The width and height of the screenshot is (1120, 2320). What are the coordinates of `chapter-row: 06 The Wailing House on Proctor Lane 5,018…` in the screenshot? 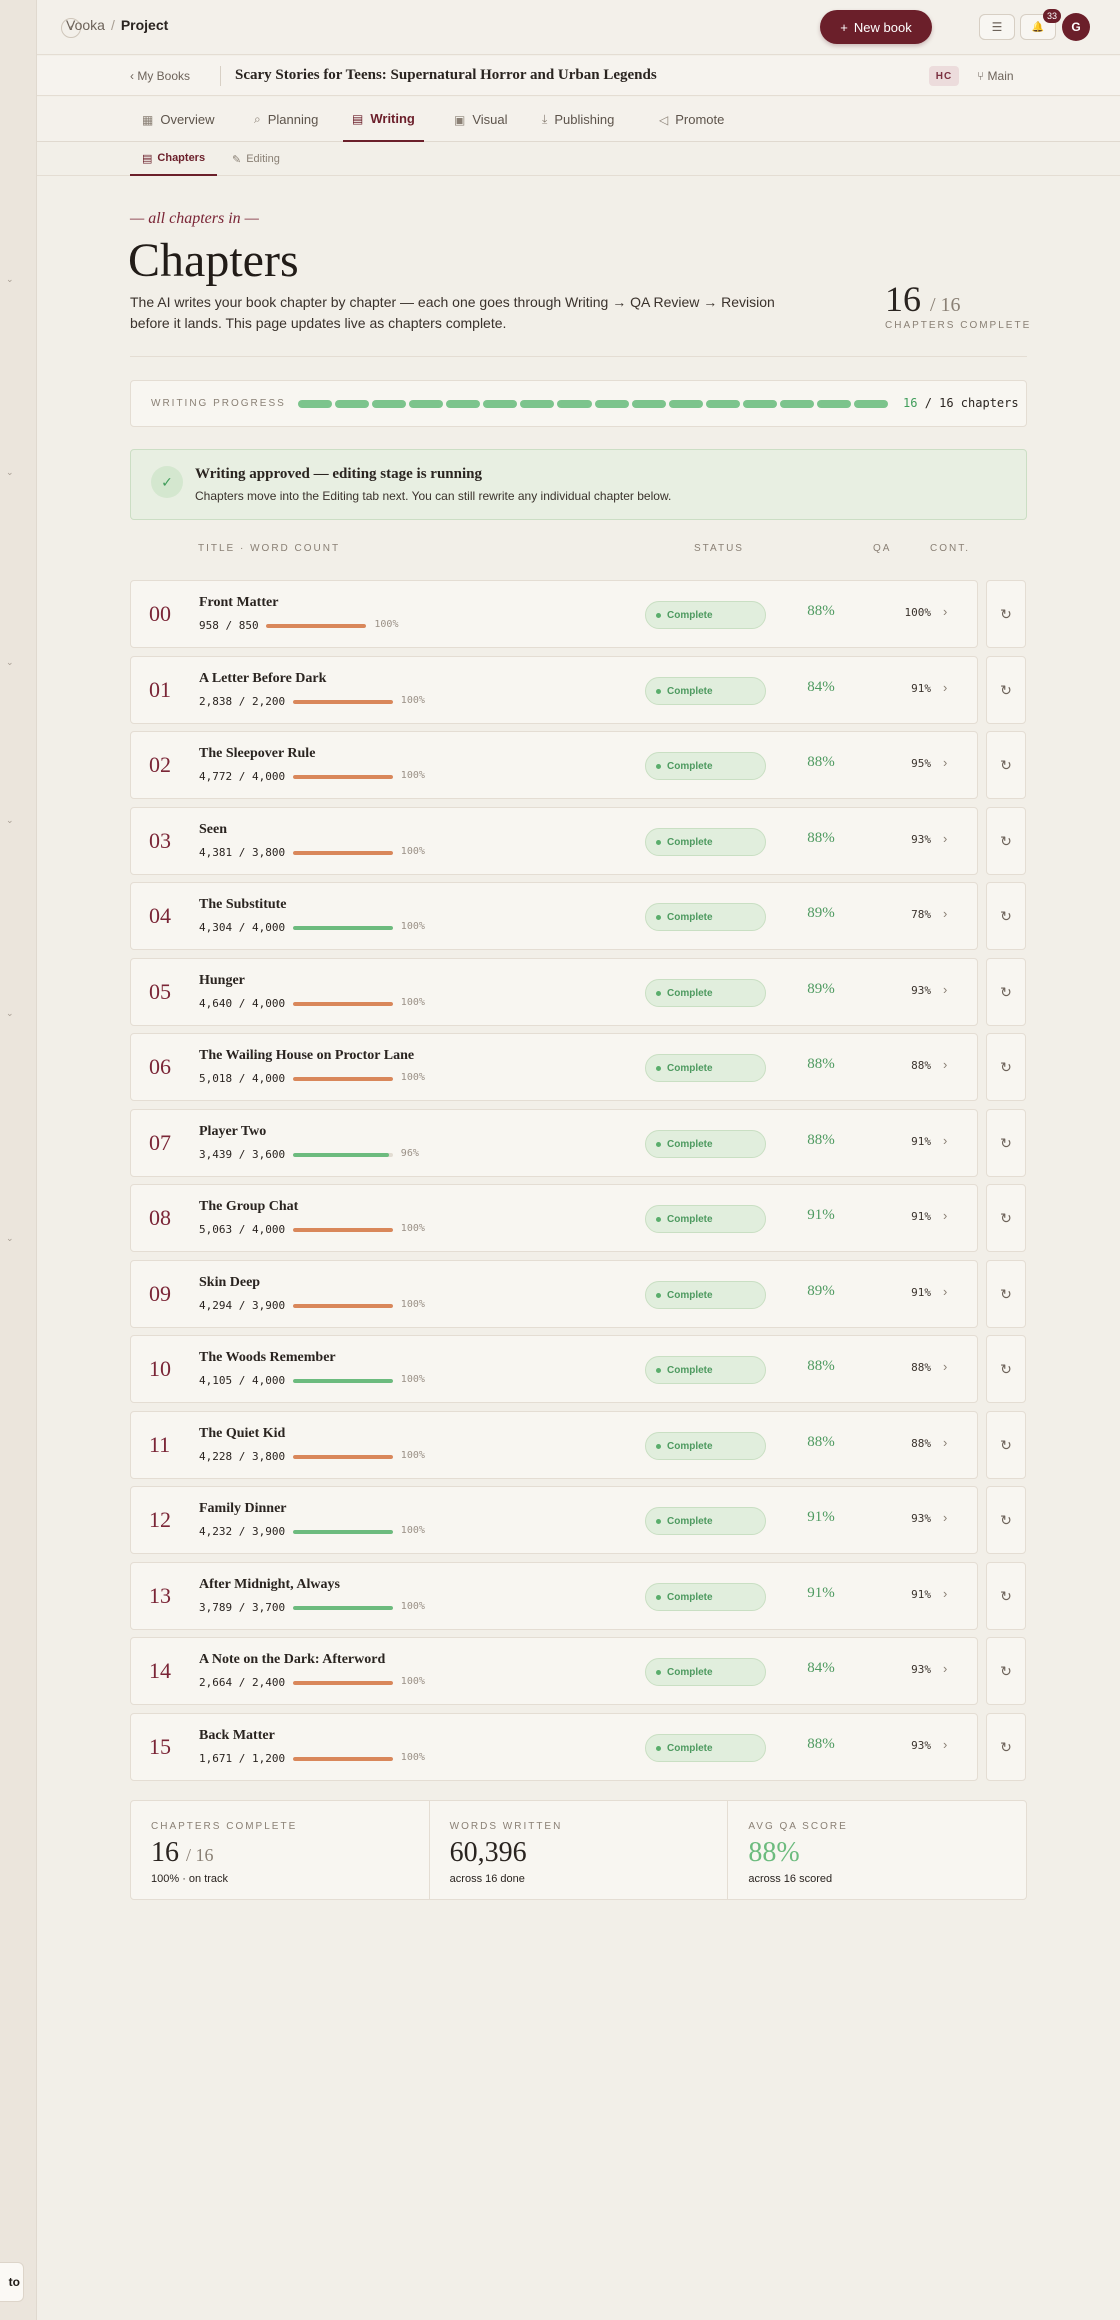 It's located at (554, 1067).